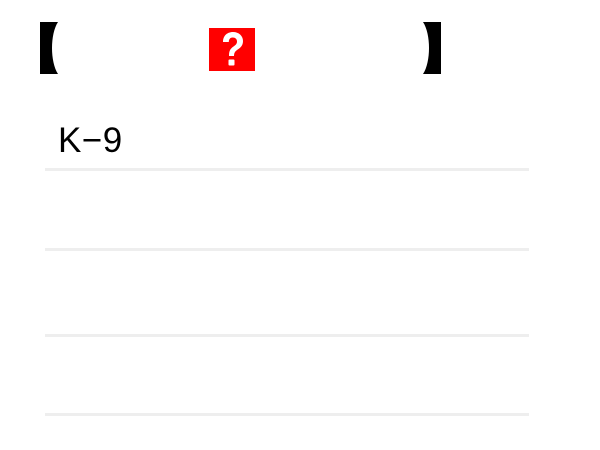 The image size is (600, 450). I want to click on right-bracket-icon, so click(431, 48).